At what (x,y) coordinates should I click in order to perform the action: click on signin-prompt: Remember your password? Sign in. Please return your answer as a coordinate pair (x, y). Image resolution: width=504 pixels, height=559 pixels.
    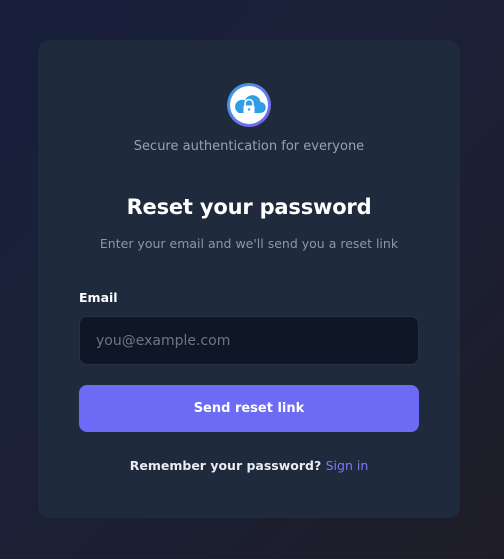
    Looking at the image, I should click on (249, 465).